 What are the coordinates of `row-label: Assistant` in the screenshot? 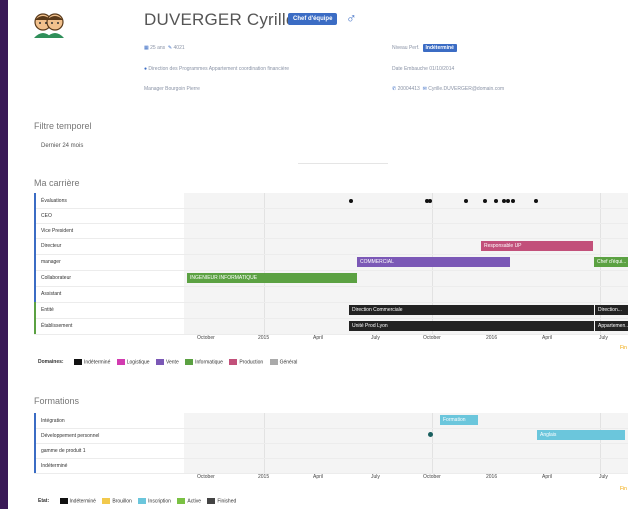 It's located at (51, 294).